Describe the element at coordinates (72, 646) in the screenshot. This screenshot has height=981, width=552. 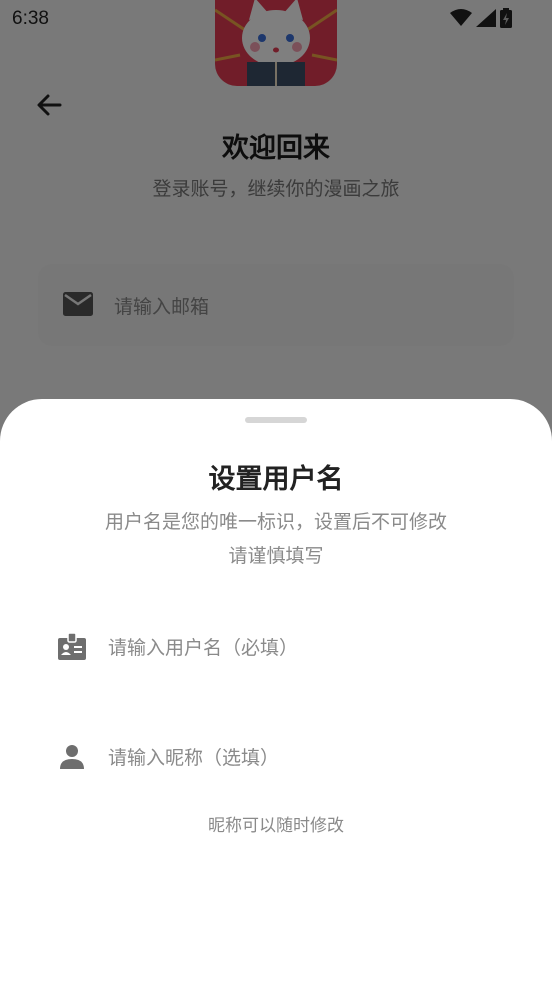
I see `id-badge-icon` at that location.